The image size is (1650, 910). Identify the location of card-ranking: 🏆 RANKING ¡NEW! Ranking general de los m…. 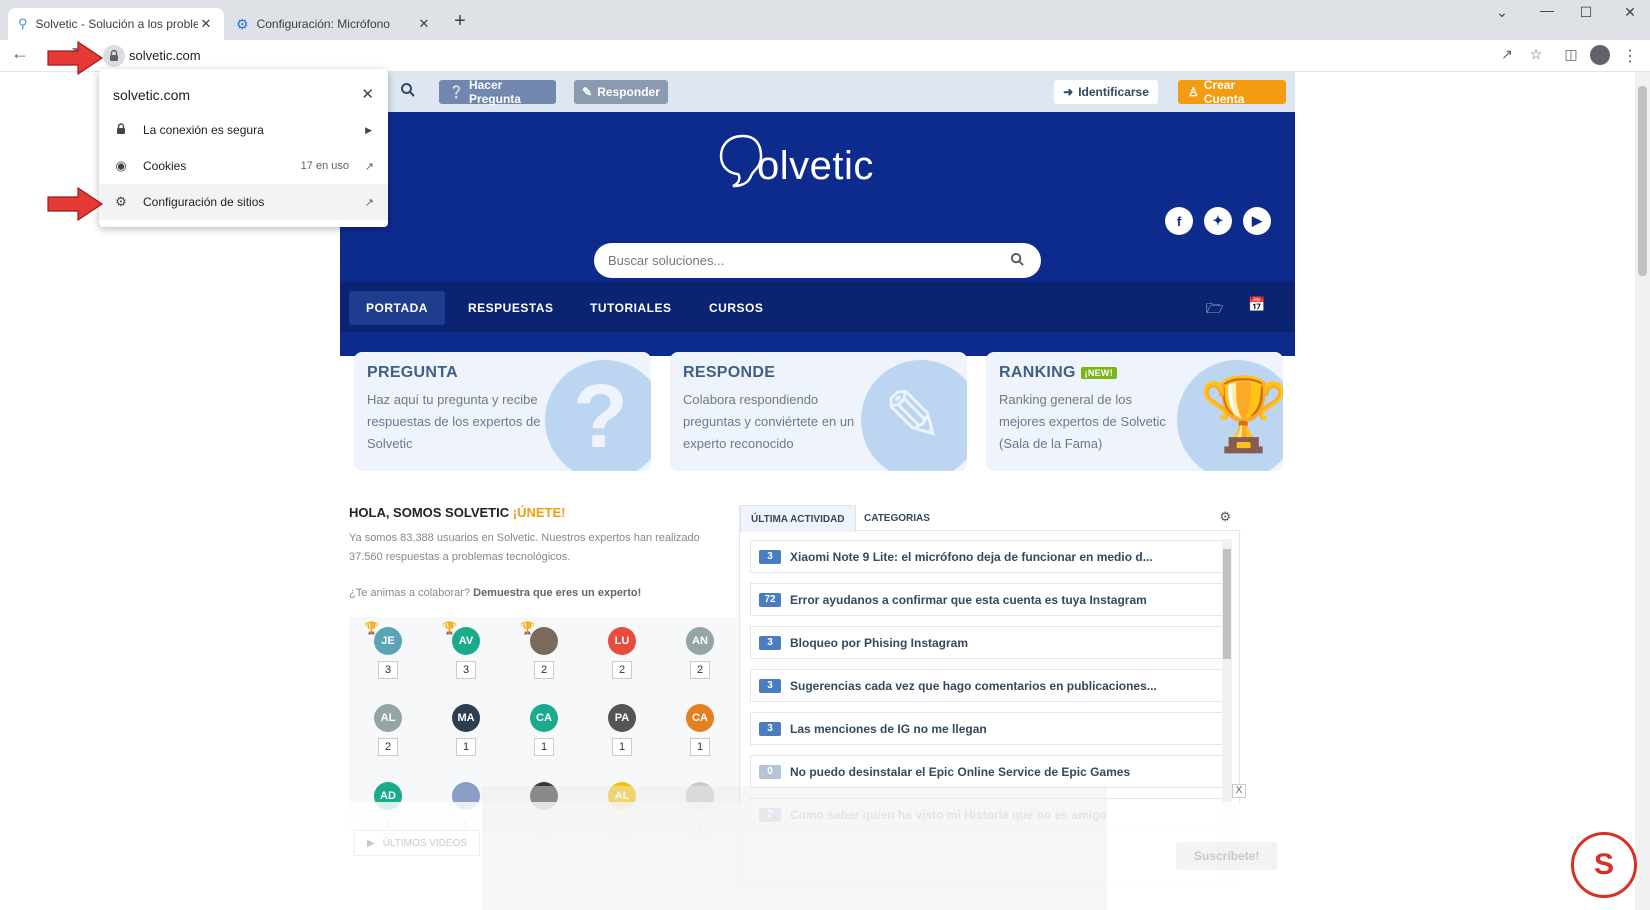
(1134, 411).